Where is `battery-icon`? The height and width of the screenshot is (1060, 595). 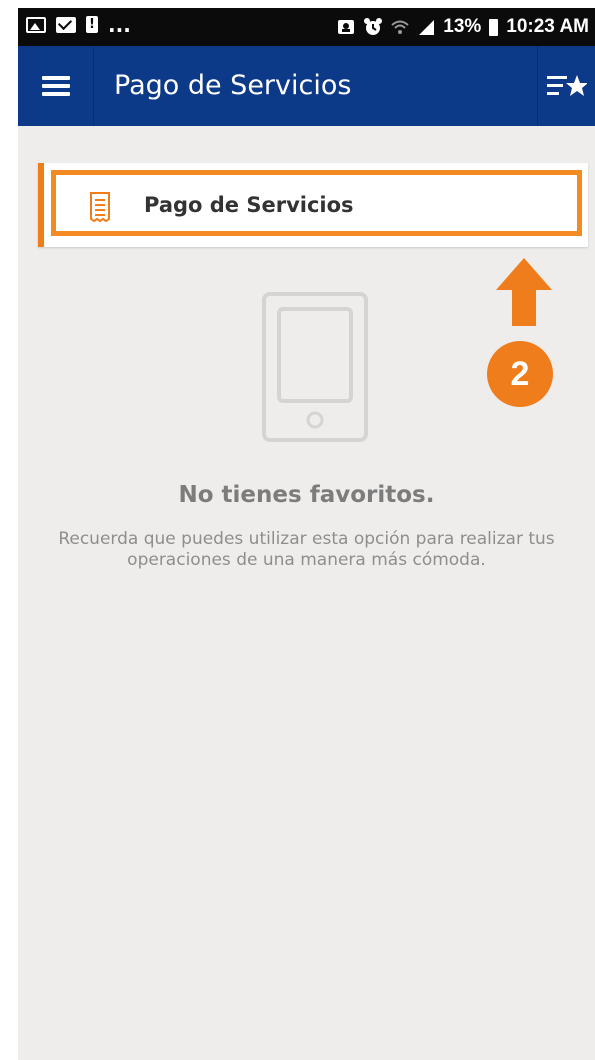 battery-icon is located at coordinates (494, 27).